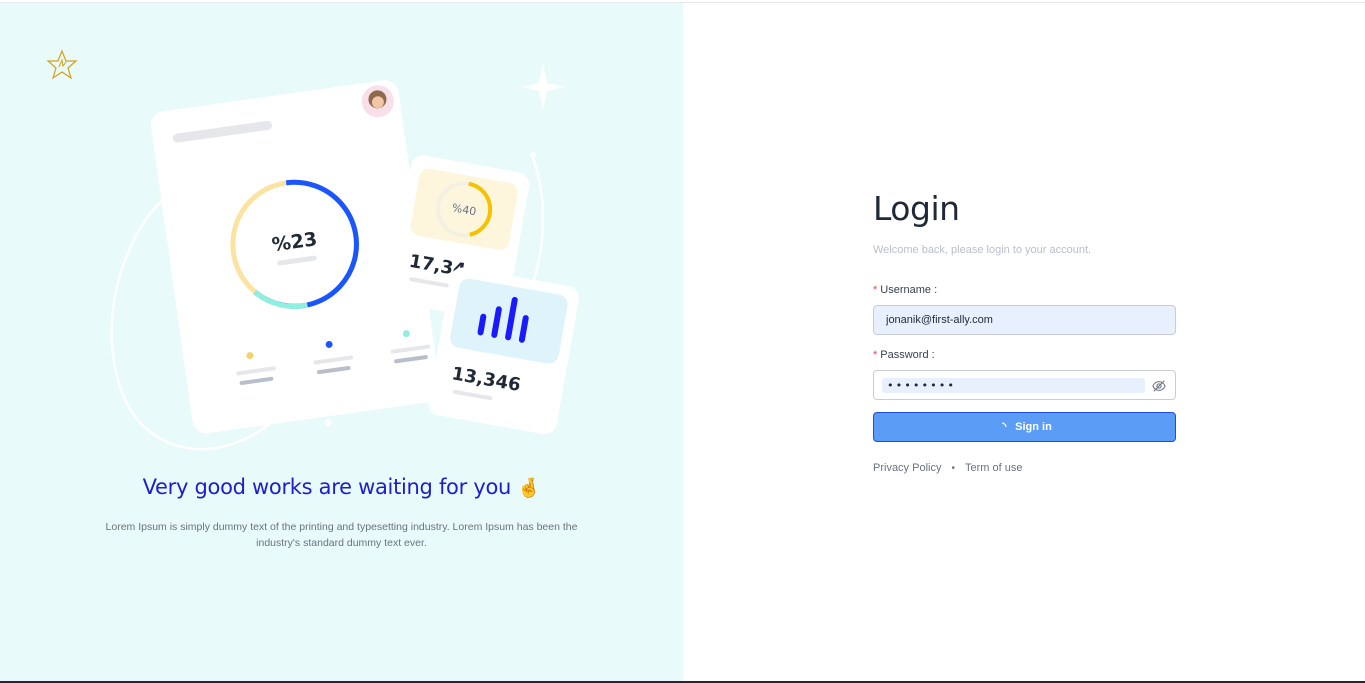 The height and width of the screenshot is (683, 1365). I want to click on username-field, so click(1024, 320).